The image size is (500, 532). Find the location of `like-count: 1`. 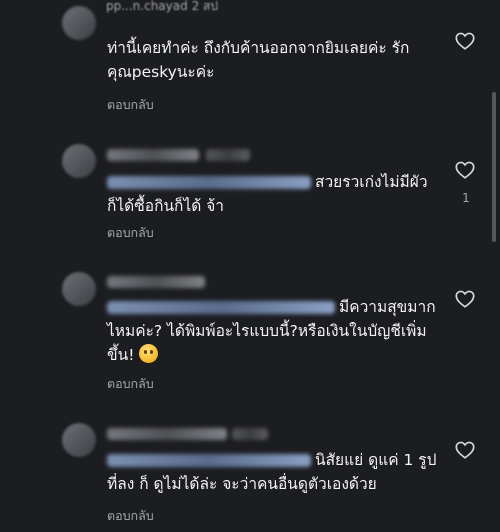

like-count: 1 is located at coordinates (466, 198).